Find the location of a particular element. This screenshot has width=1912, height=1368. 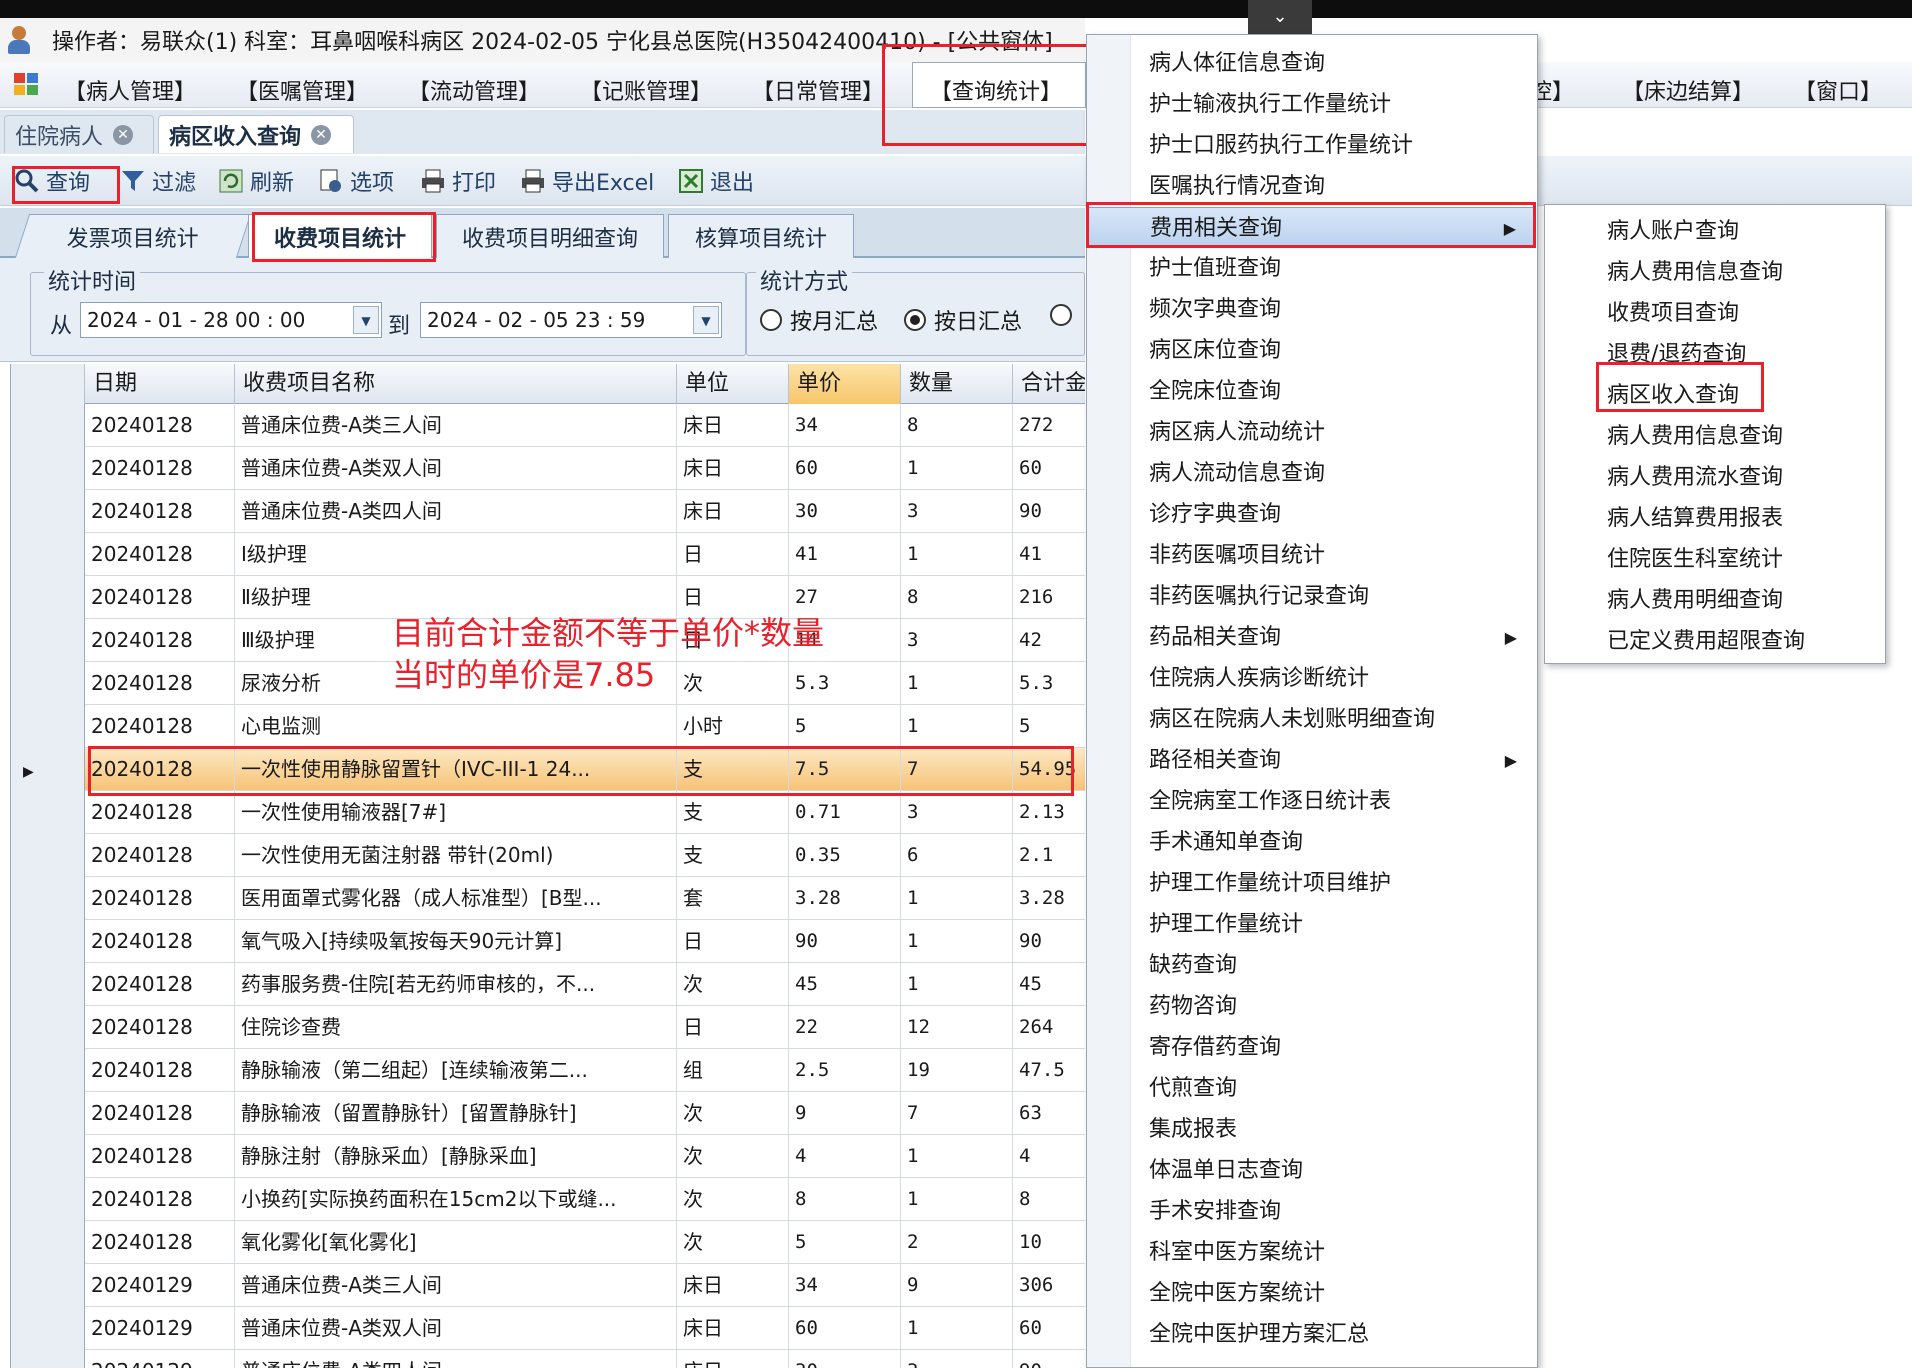

chevron-down-icon: ⌄ is located at coordinates (1280, 17).